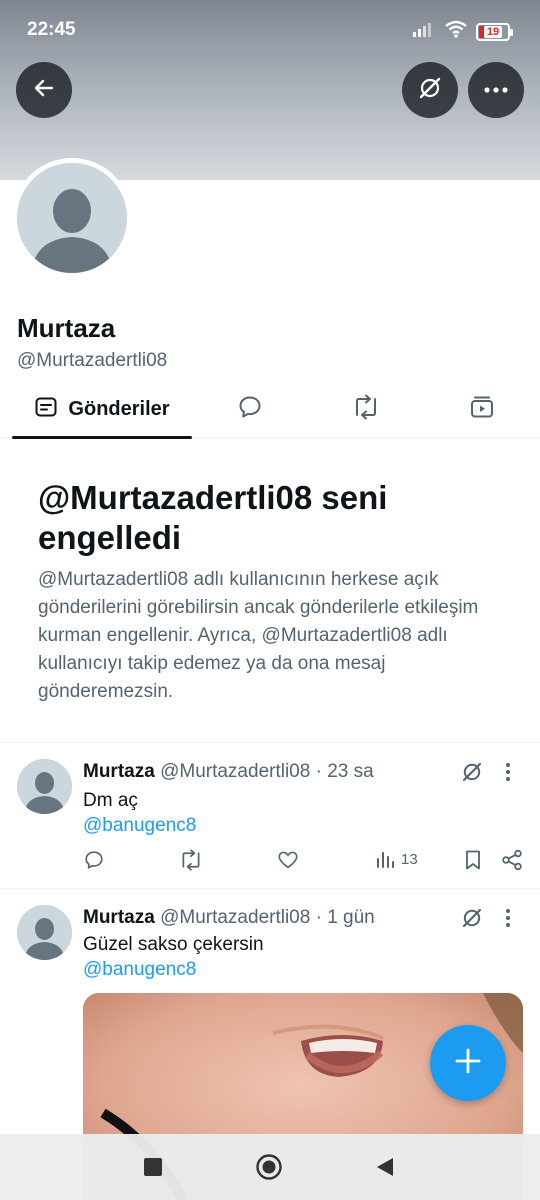 Image resolution: width=540 pixels, height=1200 pixels. Describe the element at coordinates (385, 860) in the screenshot. I see `views-icon` at that location.